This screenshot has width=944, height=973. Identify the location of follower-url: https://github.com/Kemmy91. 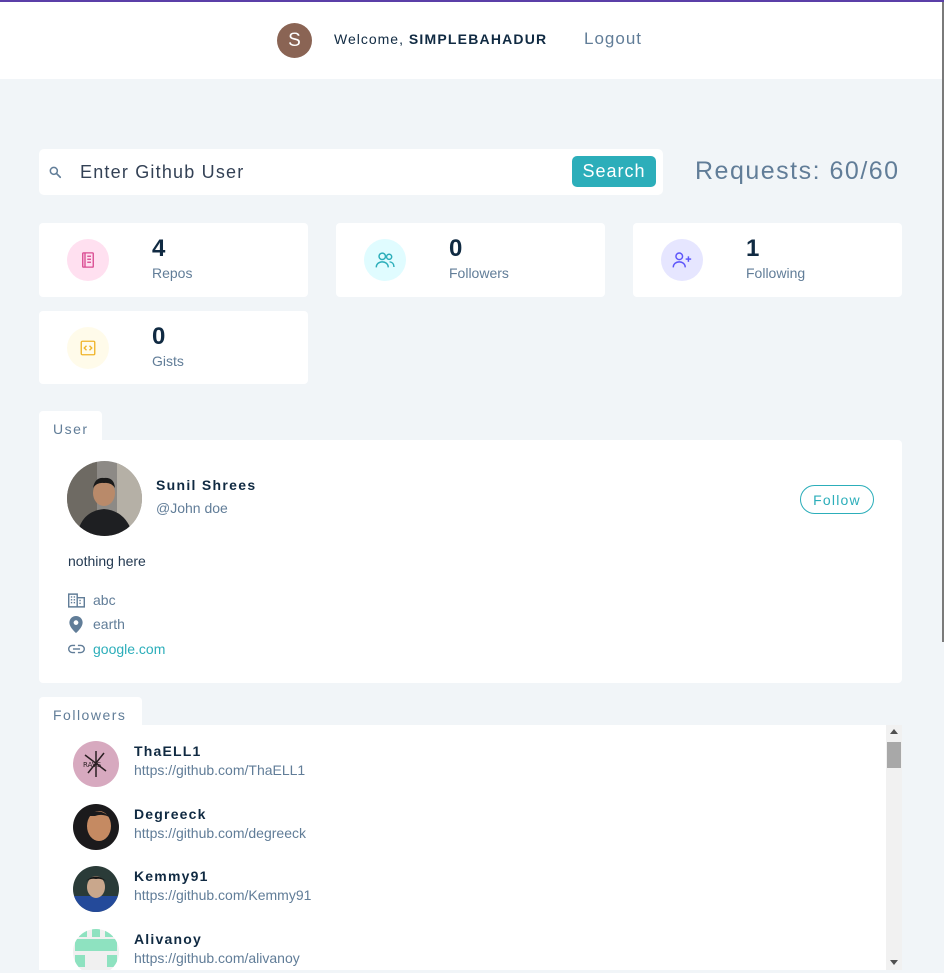
(222, 895).